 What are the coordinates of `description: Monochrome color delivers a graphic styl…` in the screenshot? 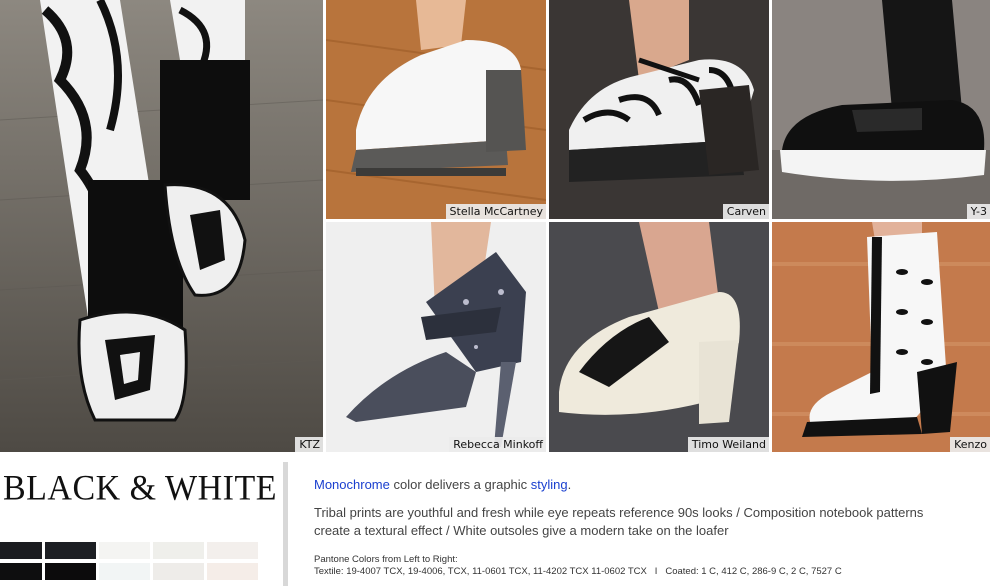 It's located at (644, 527).